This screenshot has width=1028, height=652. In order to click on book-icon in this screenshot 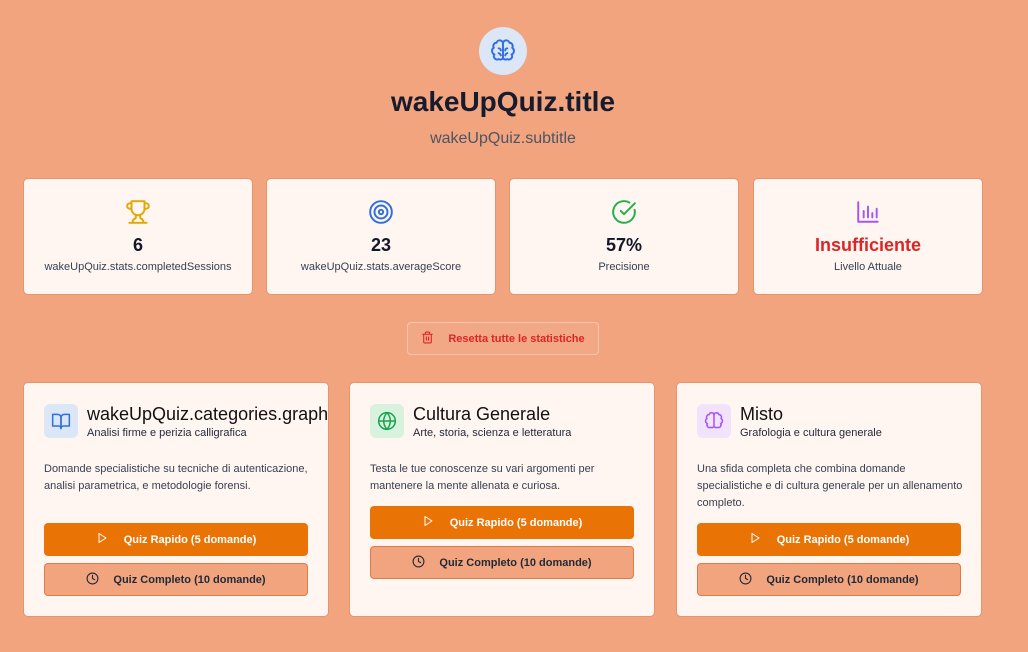, I will do `click(61, 421)`.